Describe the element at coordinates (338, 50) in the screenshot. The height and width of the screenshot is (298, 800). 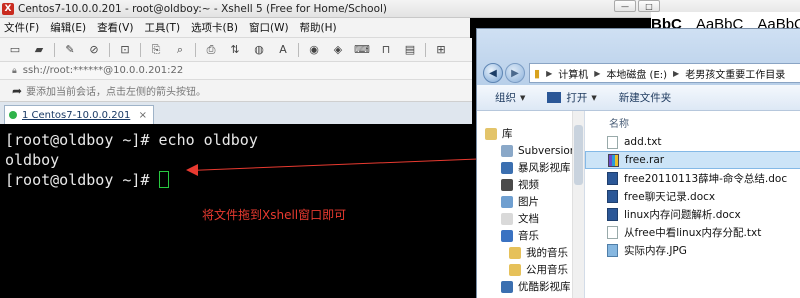
I see `xftp-icon: ◈` at that location.